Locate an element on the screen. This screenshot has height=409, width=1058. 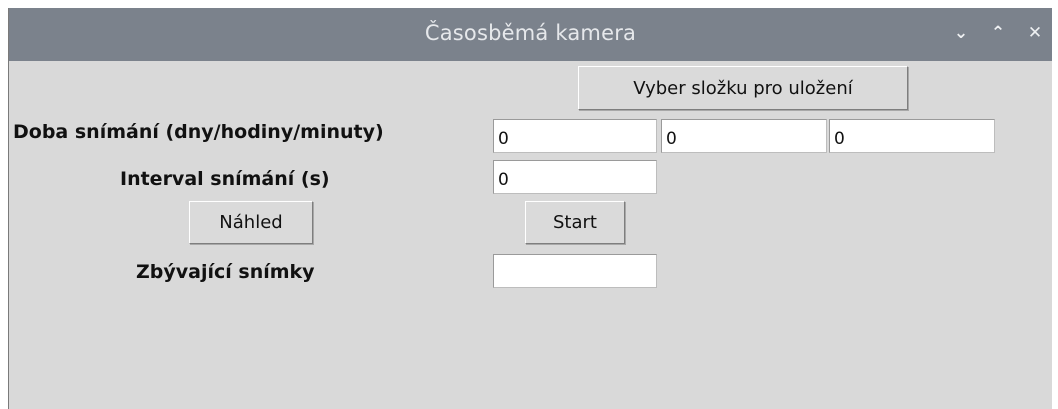
close-icon: ✕ is located at coordinates (1035, 33).